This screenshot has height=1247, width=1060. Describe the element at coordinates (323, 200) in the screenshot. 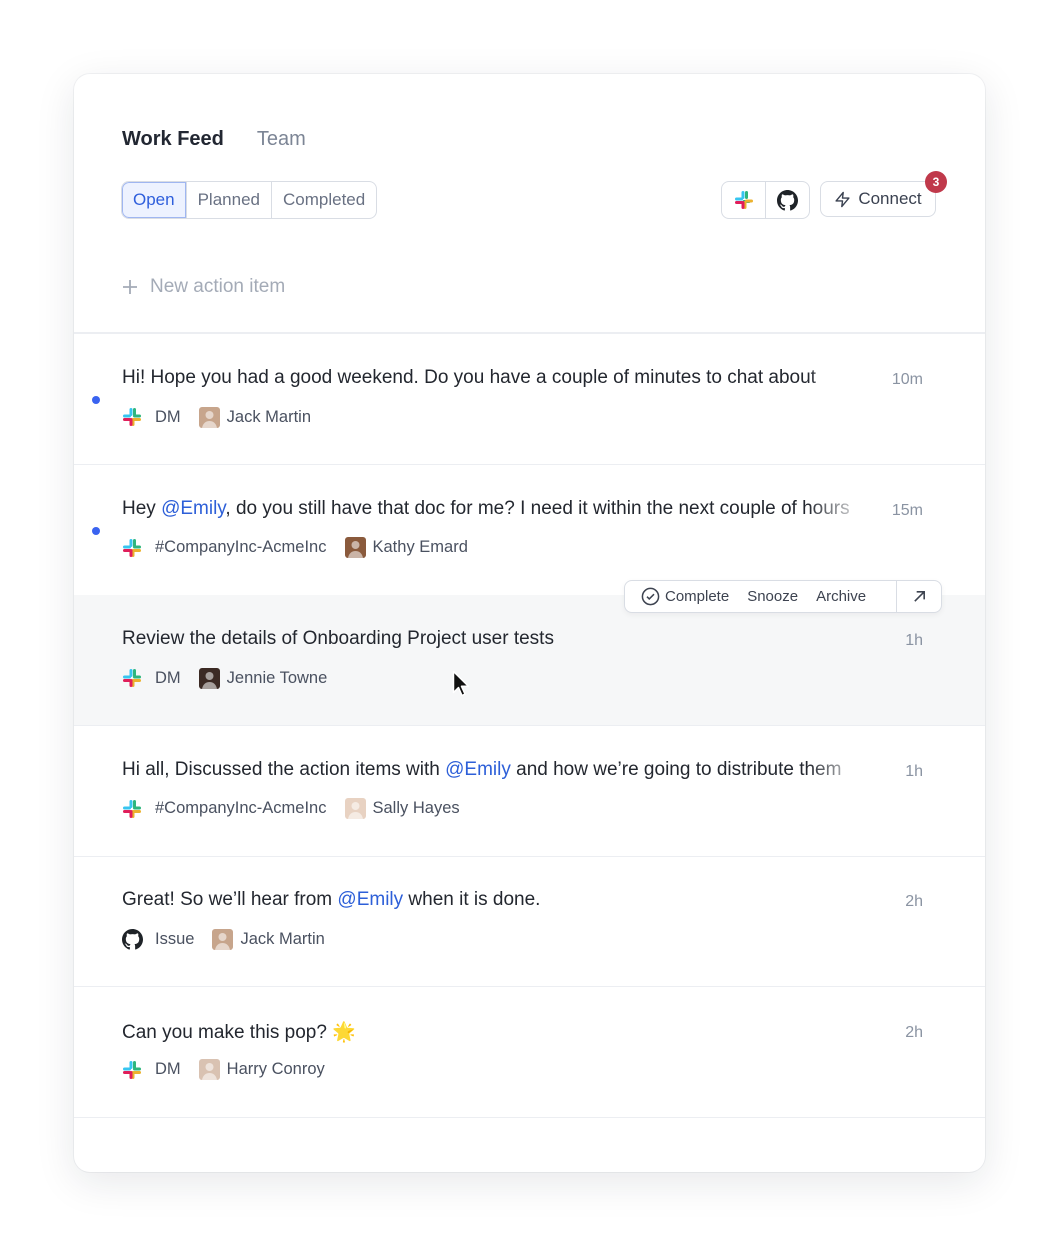

I see `filter-completed: Completed` at that location.